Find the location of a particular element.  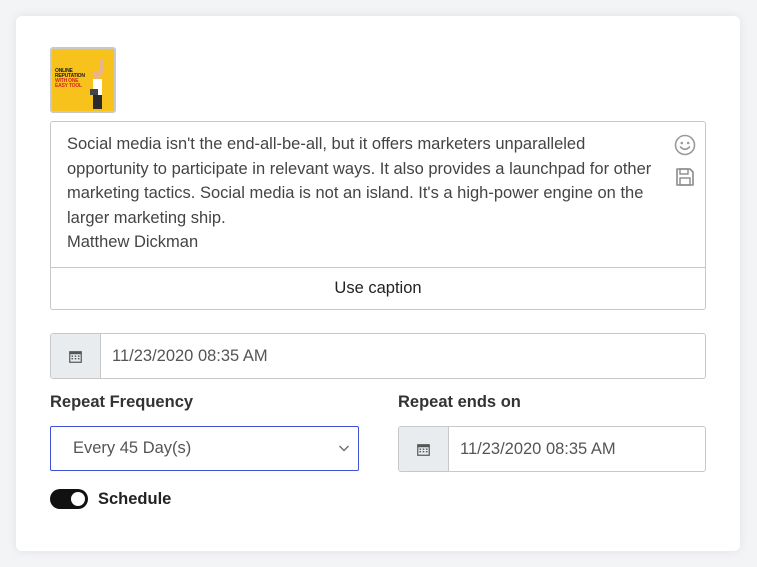

repeat-ends-date-input: 11/23/2020 08:35 AM is located at coordinates (552, 449).